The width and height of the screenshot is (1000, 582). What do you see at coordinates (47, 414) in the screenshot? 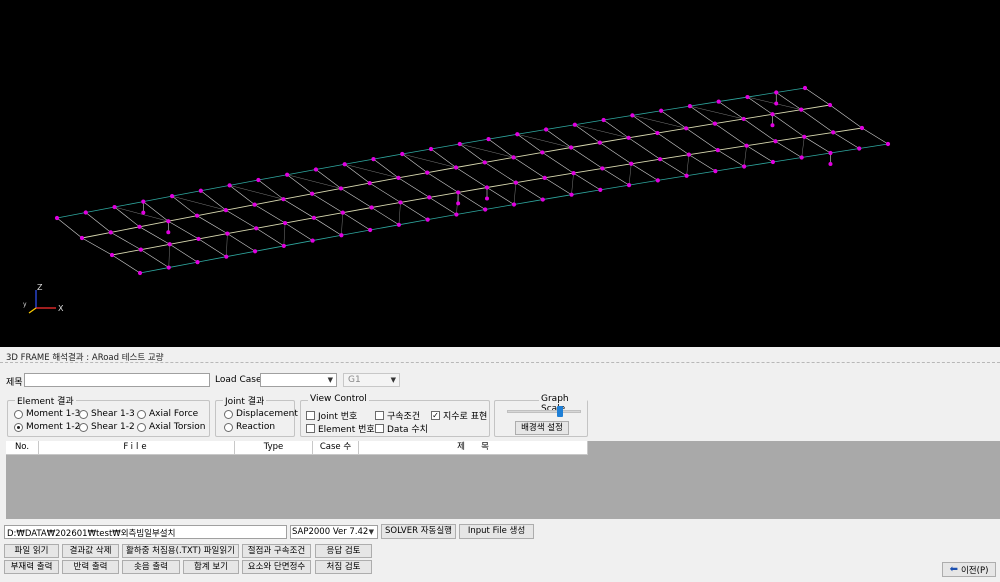
I see `radio-moment-1-3: Moment 1-3` at bounding box center [47, 414].